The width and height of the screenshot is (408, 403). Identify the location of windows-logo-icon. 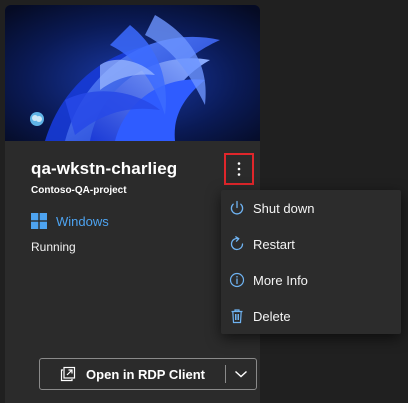
(39, 221).